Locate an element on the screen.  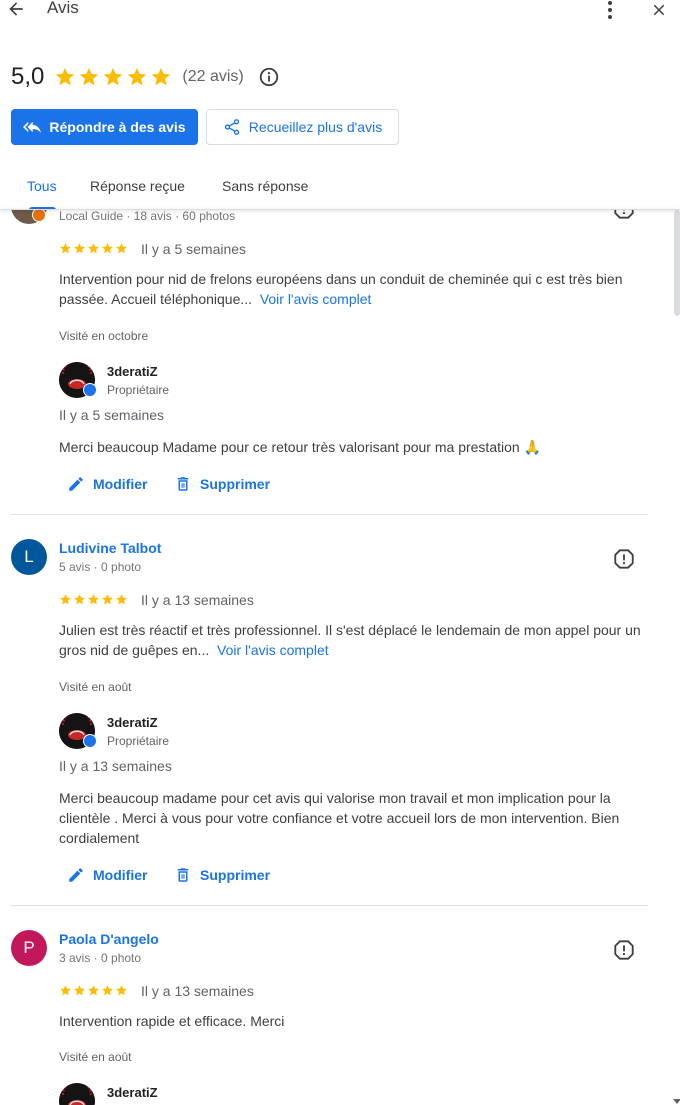
average-rating: 5,0 is located at coordinates (28, 76).